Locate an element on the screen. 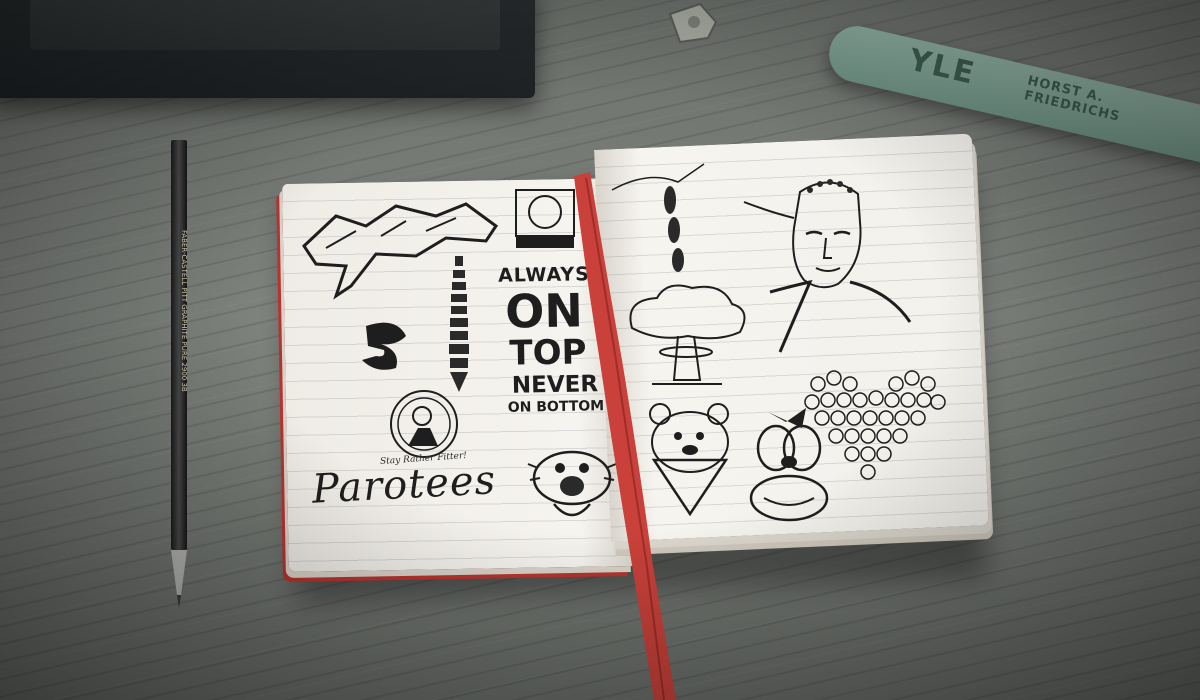 The width and height of the screenshot is (1200, 700). ribbon-bookmark is located at coordinates (625, 436).